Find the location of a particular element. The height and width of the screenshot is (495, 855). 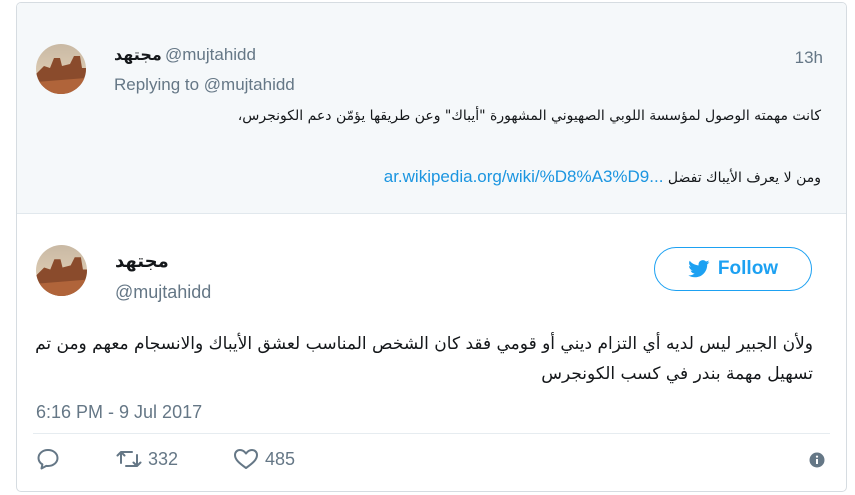

replying-to: Replying to @mujtahidd is located at coordinates (204, 85).